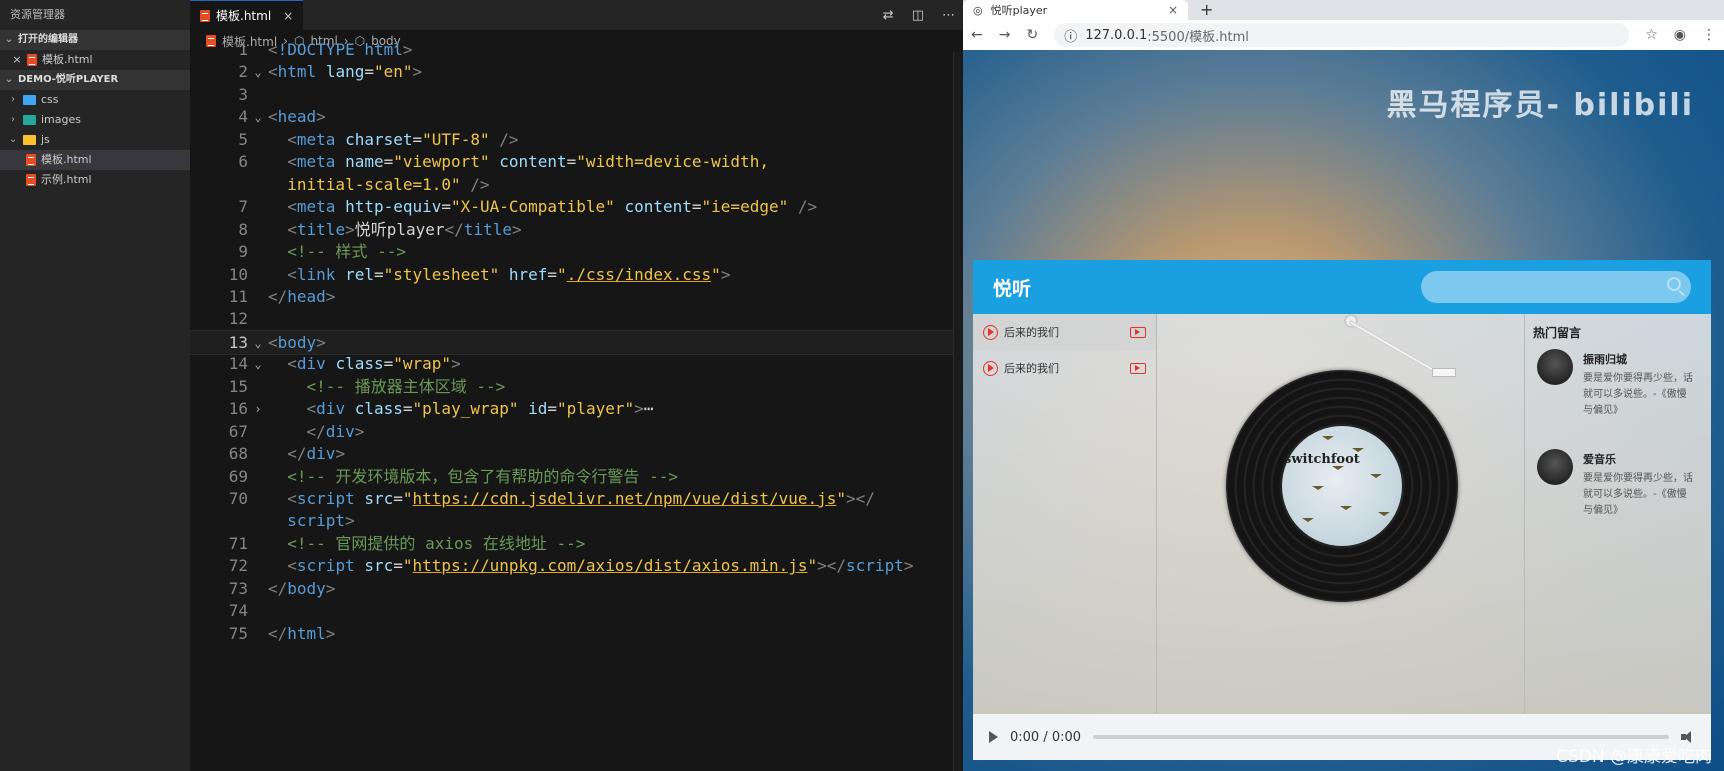  I want to click on file-item-example: 示例.html, so click(95, 180).